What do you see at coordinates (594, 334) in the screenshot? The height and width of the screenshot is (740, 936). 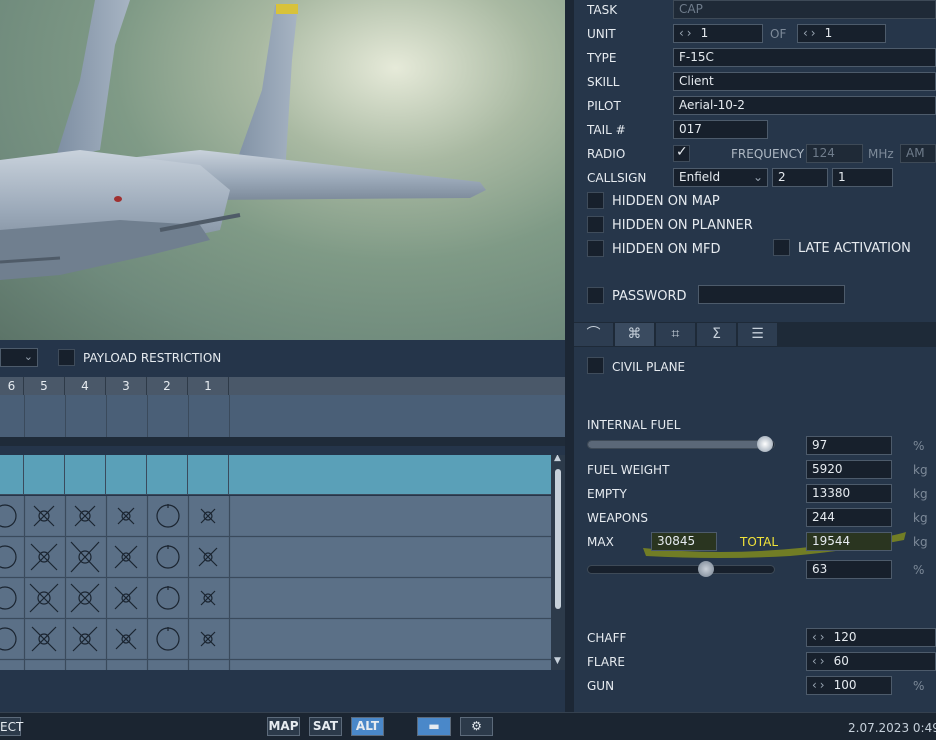 I see `tab-waypoints: ⌒` at bounding box center [594, 334].